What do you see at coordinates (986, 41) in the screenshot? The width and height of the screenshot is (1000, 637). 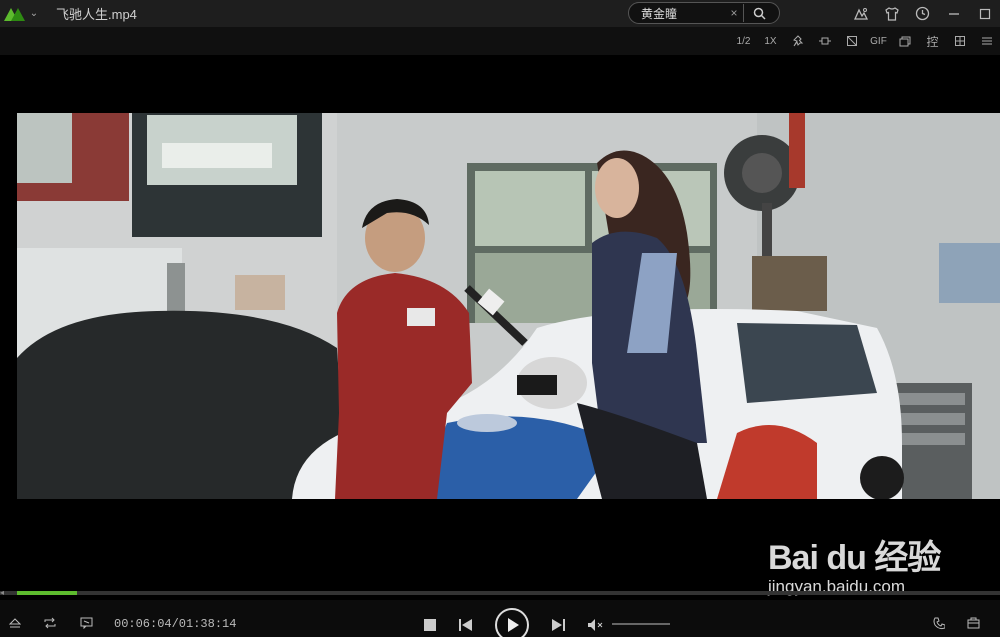 I see `menu-icon` at bounding box center [986, 41].